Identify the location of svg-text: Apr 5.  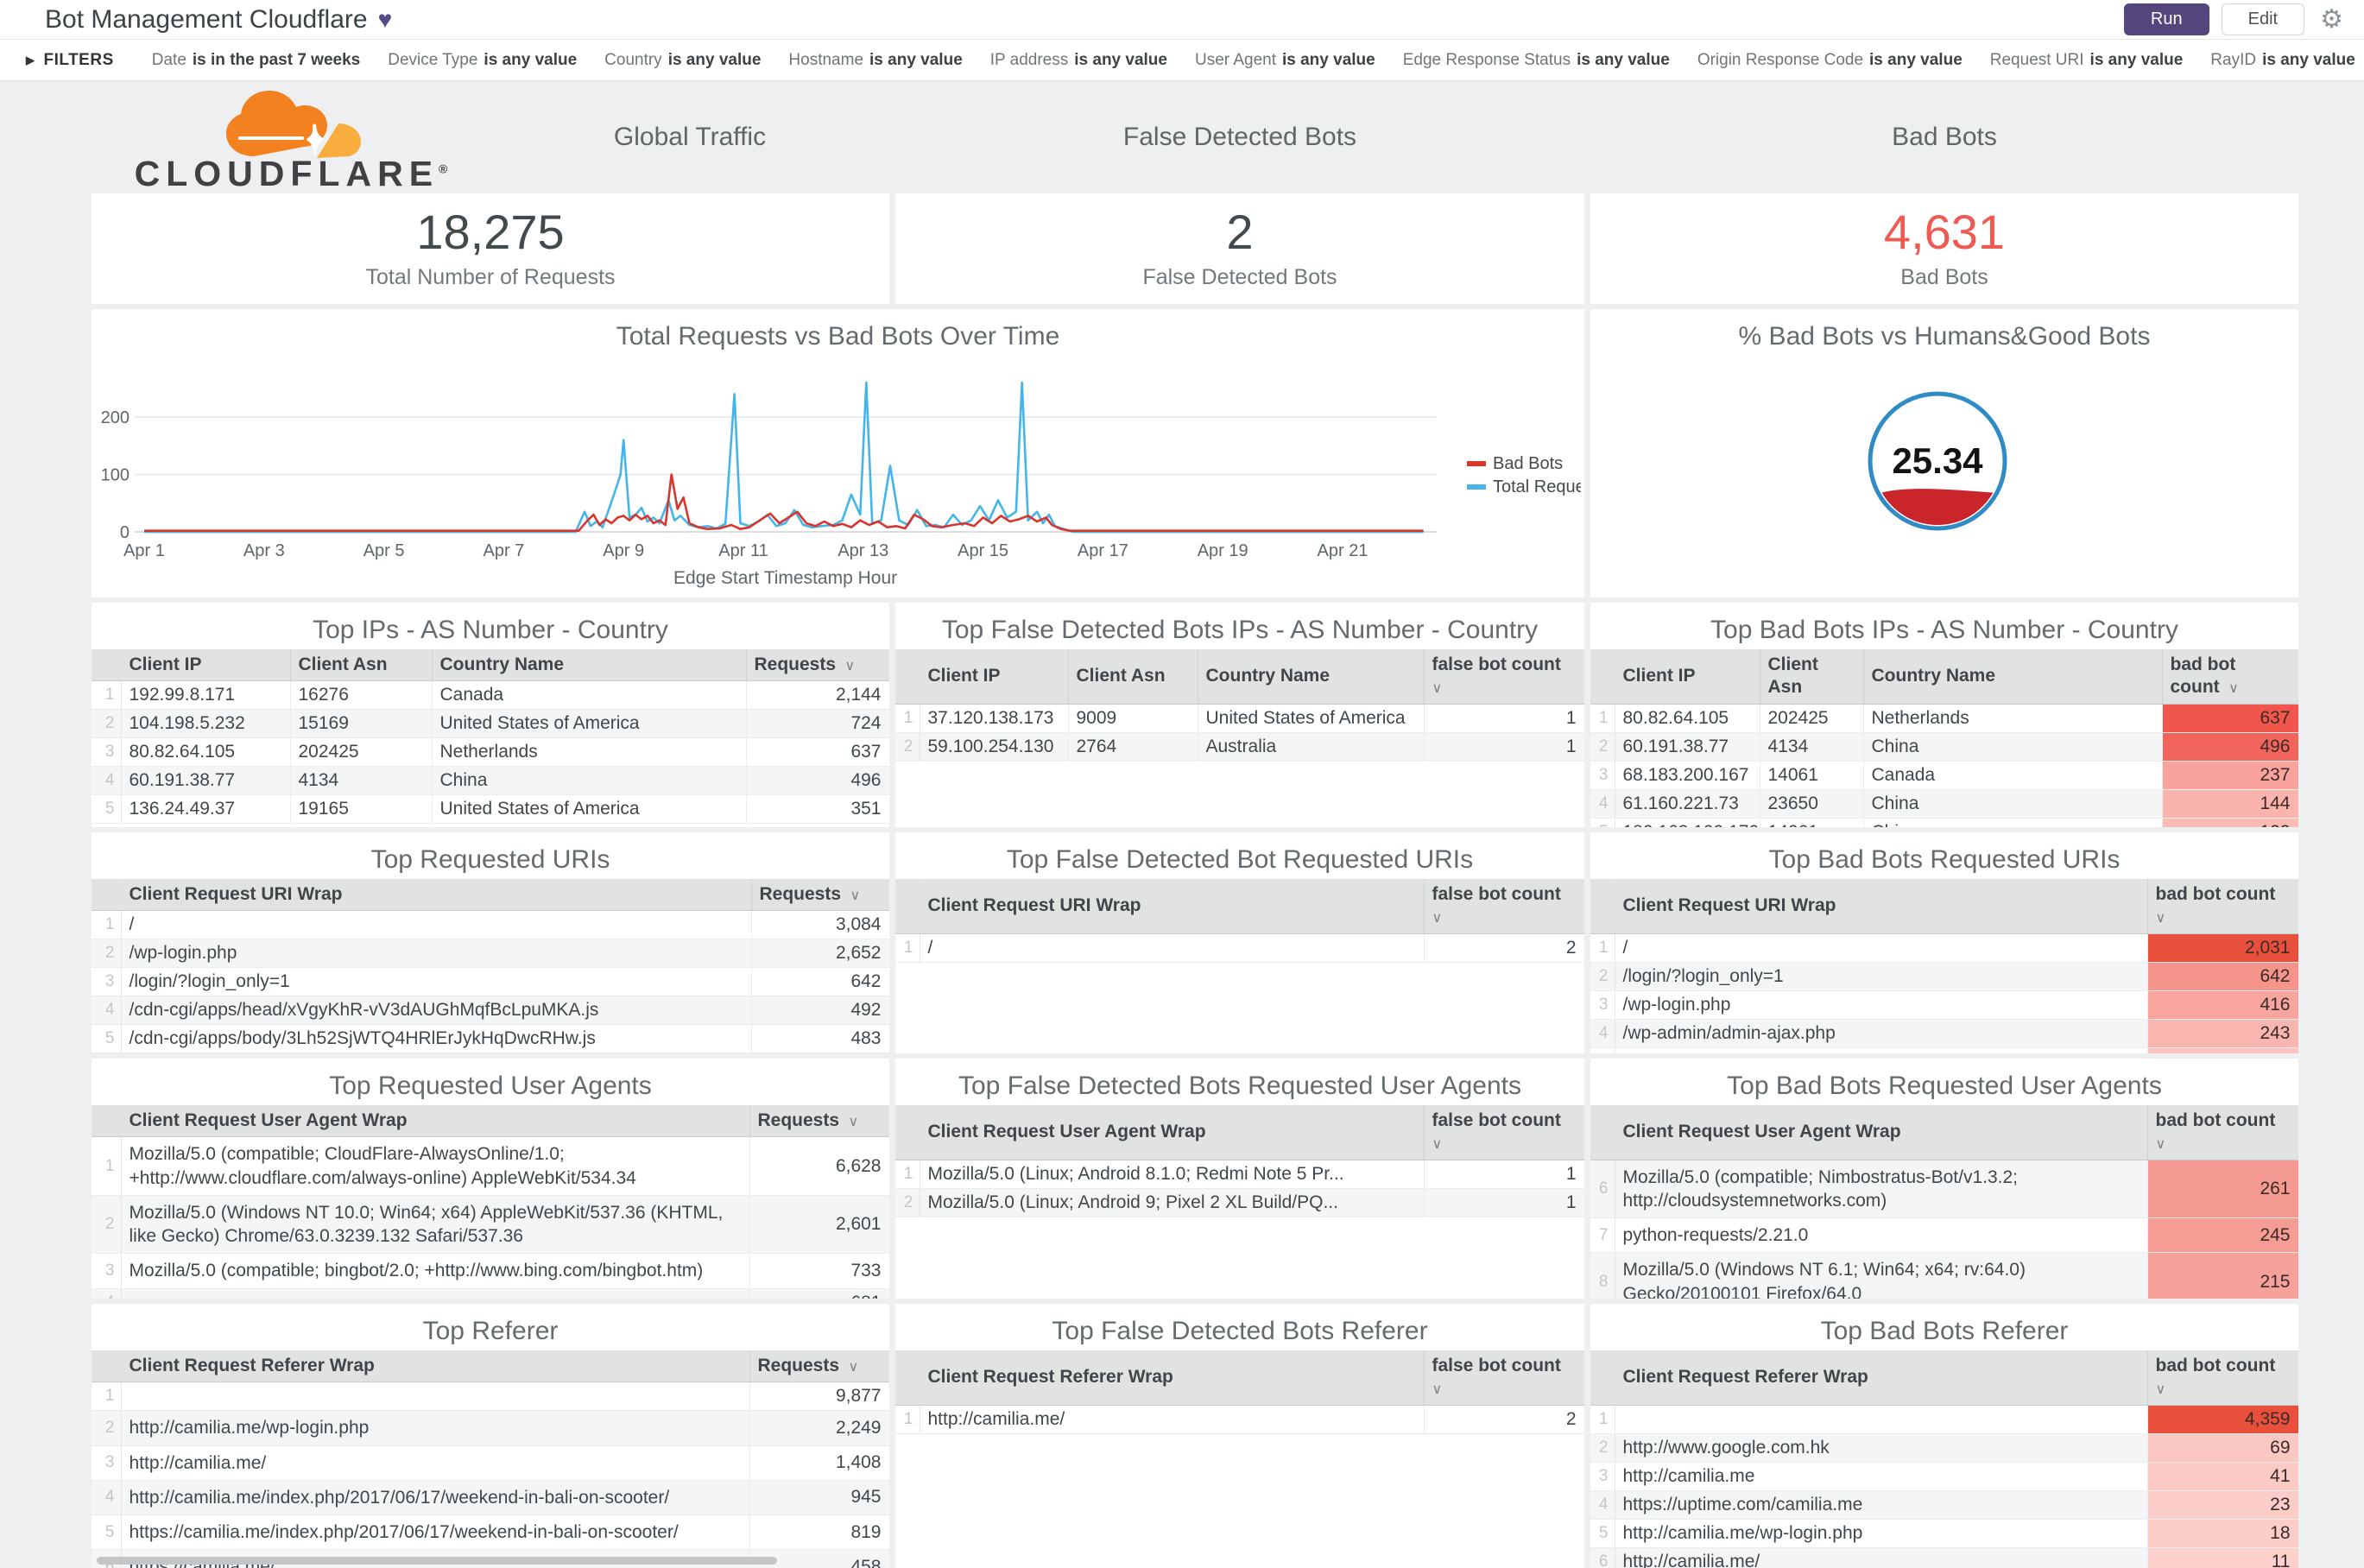
(384, 550).